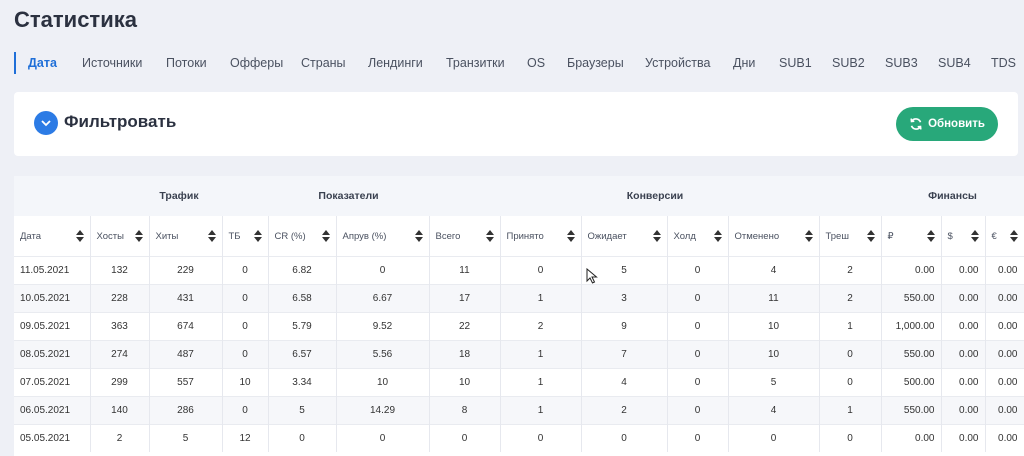 This screenshot has width=1024, height=456. I want to click on refresh-button: Обновить, so click(947, 124).